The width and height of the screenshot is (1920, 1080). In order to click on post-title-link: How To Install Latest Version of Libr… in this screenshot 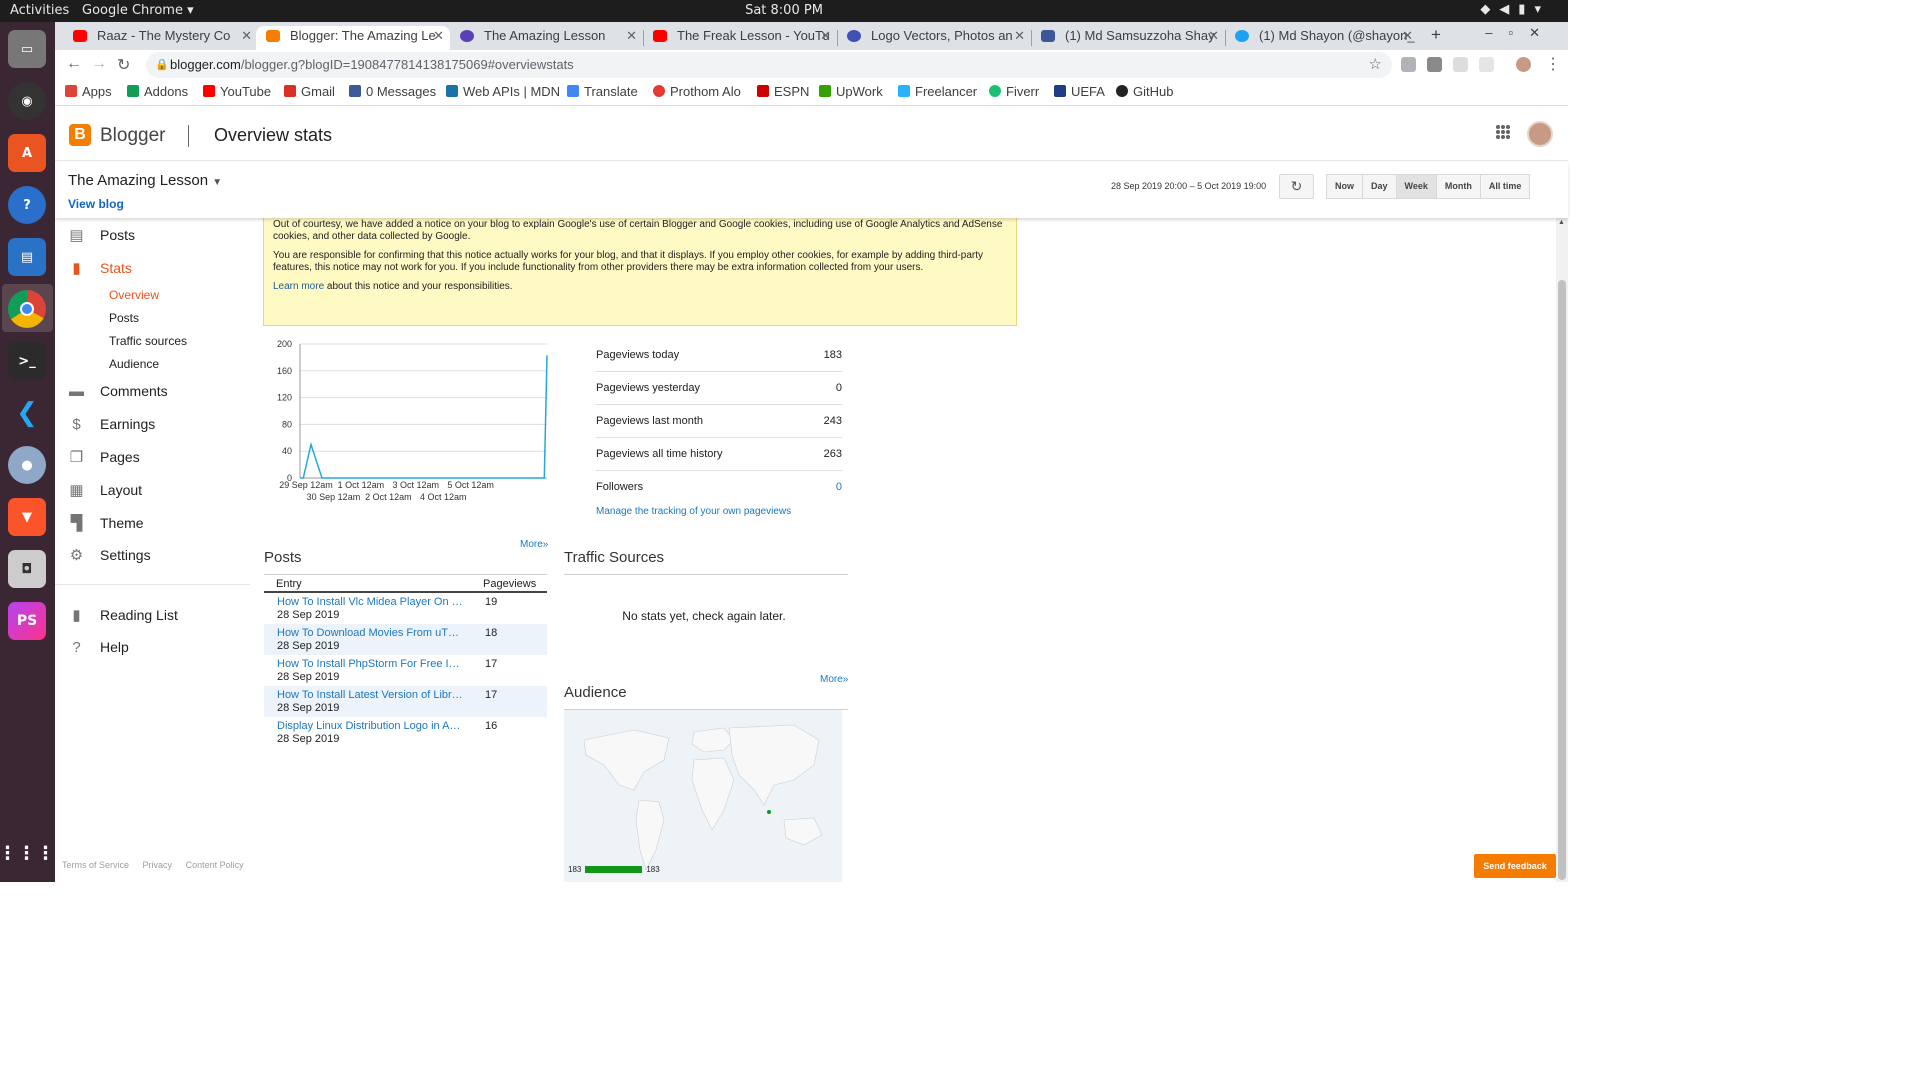, I will do `click(369, 695)`.